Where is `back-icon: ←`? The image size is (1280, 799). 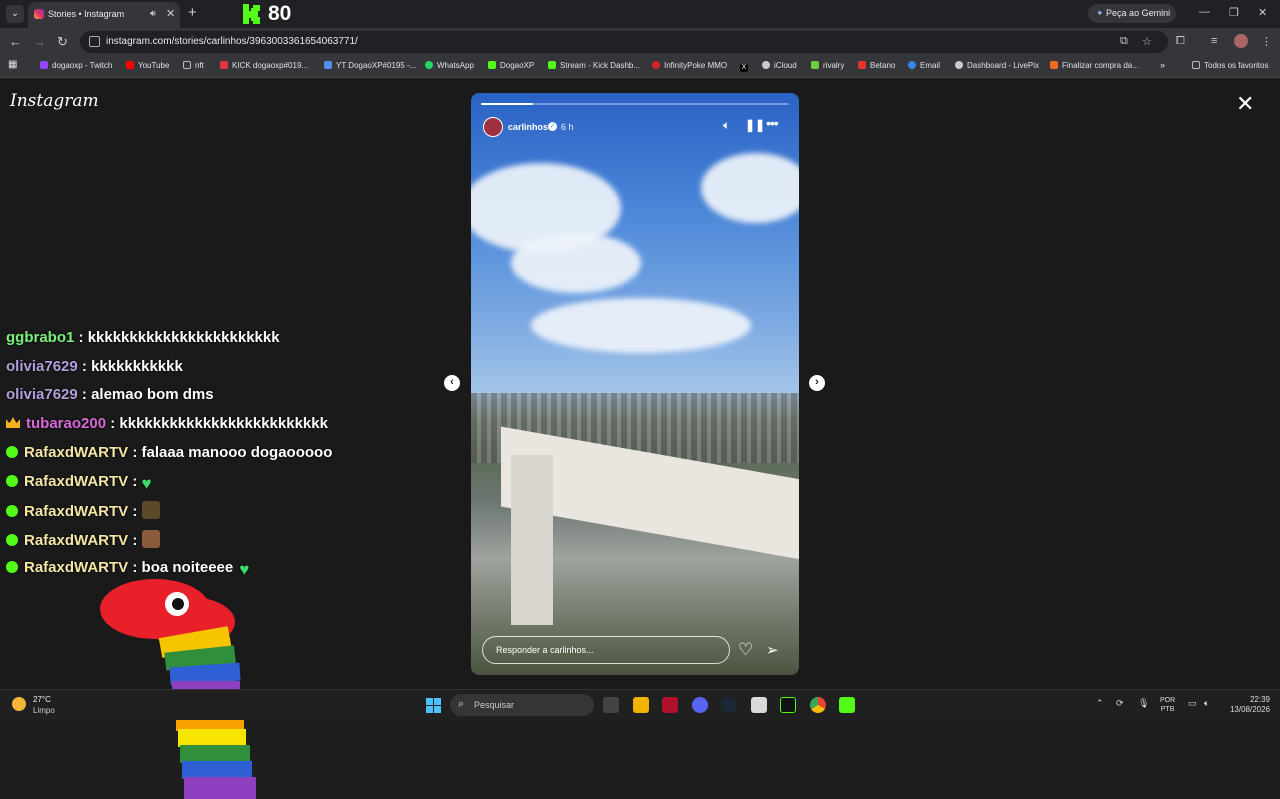
back-icon: ← is located at coordinates (15, 41).